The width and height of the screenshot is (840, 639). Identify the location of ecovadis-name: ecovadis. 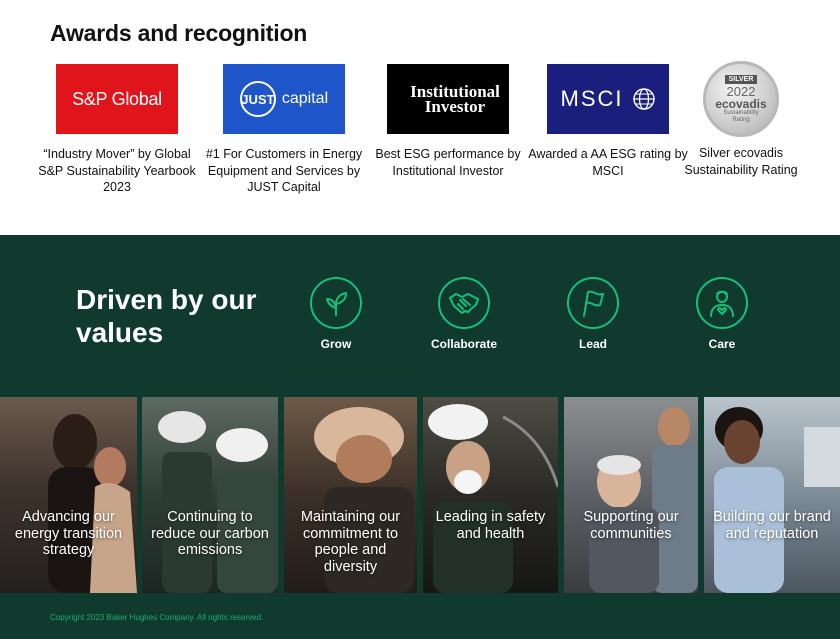
(741, 103).